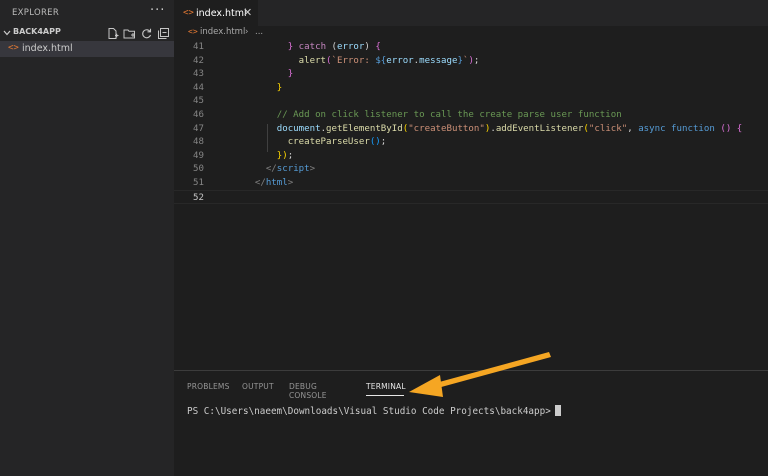 The height and width of the screenshot is (476, 768). What do you see at coordinates (198, 60) in the screenshot?
I see `line-number: 42` at bounding box center [198, 60].